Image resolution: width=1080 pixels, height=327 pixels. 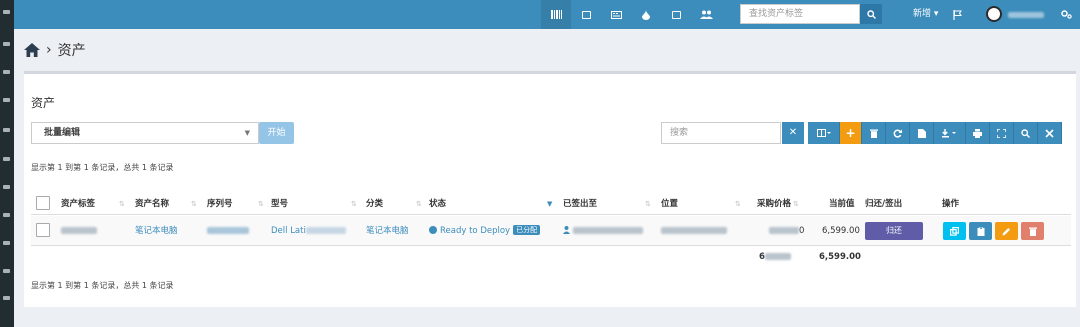 I want to click on table-search-input: 搜索, so click(x=721, y=133).